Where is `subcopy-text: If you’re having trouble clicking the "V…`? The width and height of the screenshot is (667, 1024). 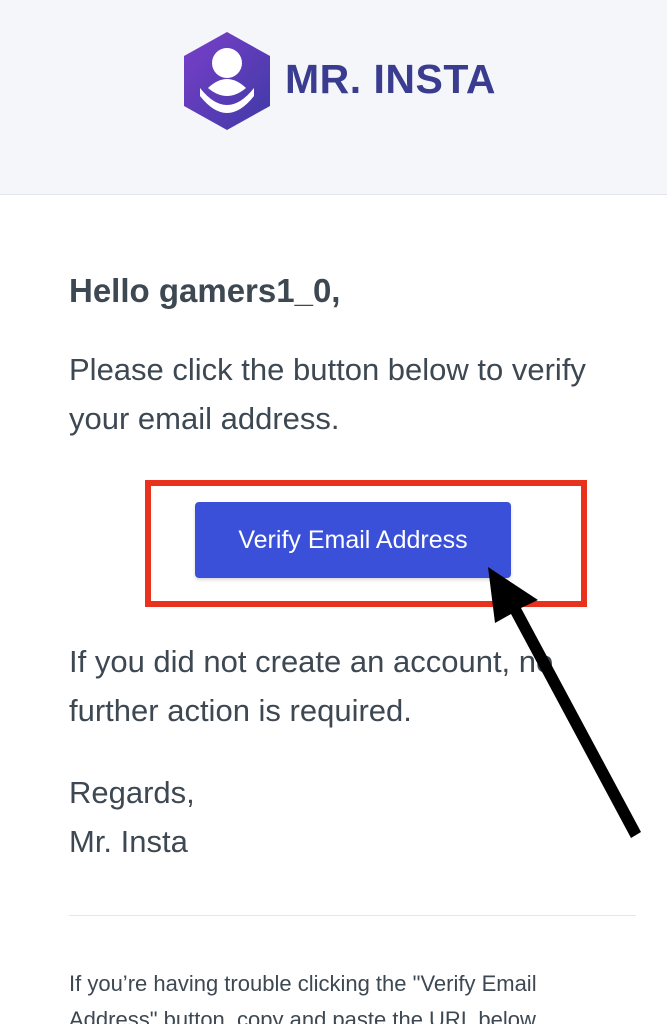
subcopy-text: If you’re having trouble clicking the "V… is located at coordinates (303, 997).